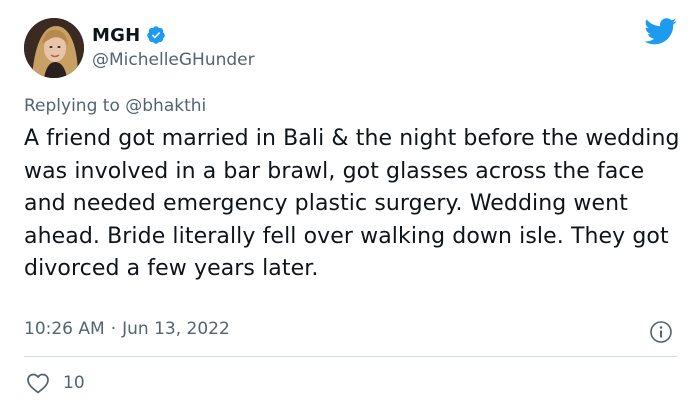  I want to click on replying-prefix: Replying to, so click(72, 106).